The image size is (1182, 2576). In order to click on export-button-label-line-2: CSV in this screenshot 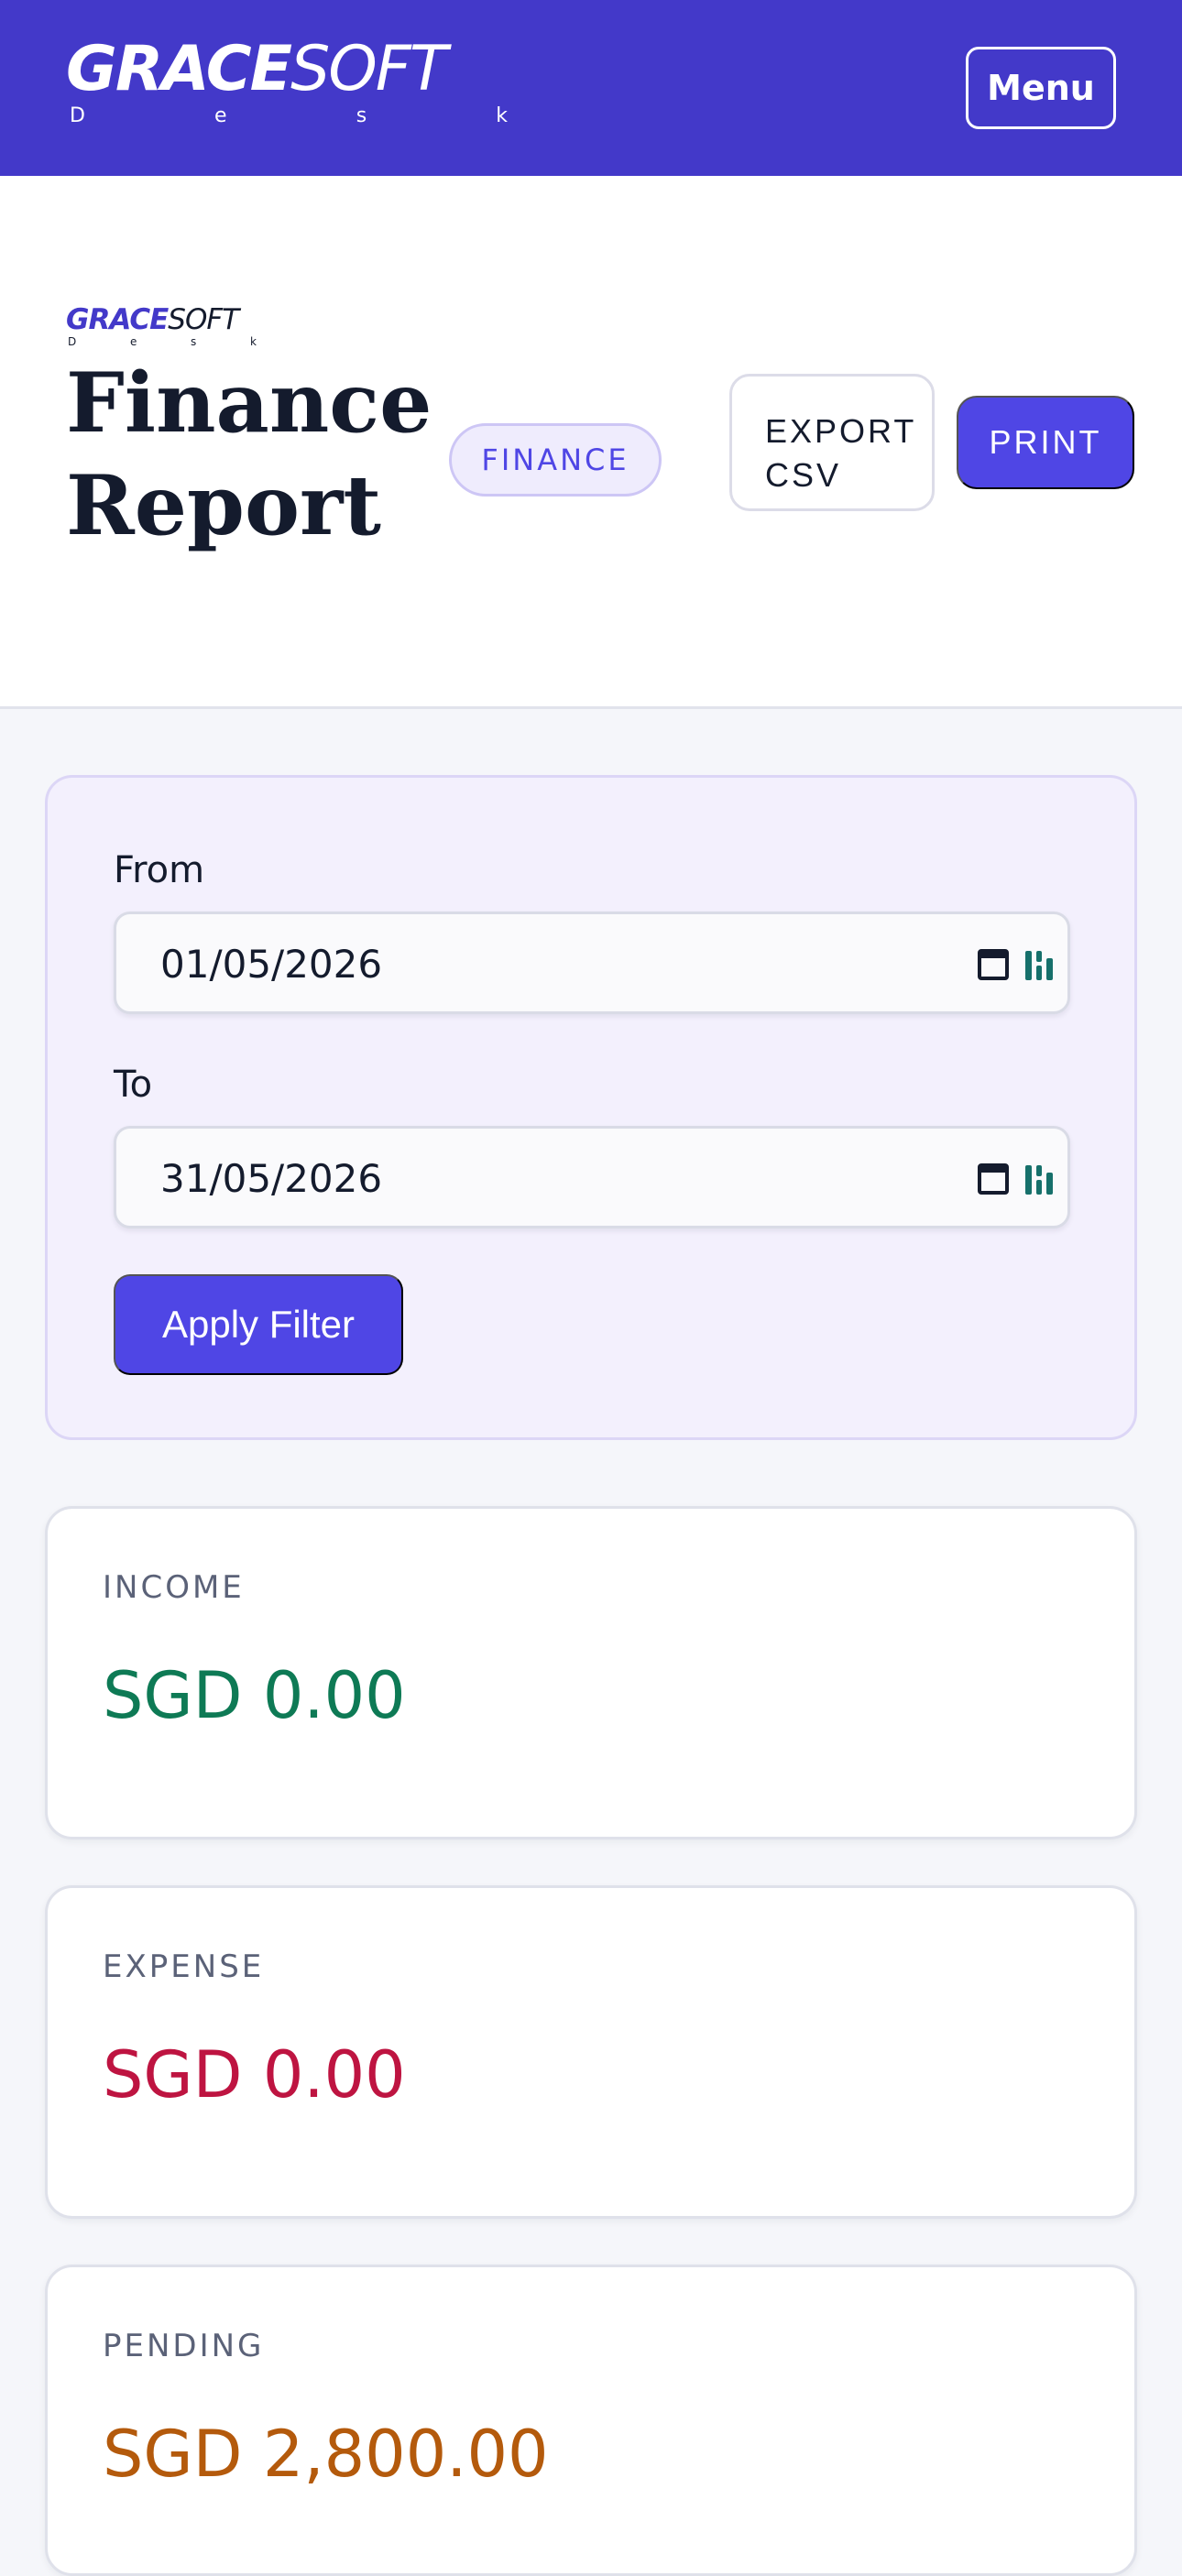, I will do `click(803, 475)`.